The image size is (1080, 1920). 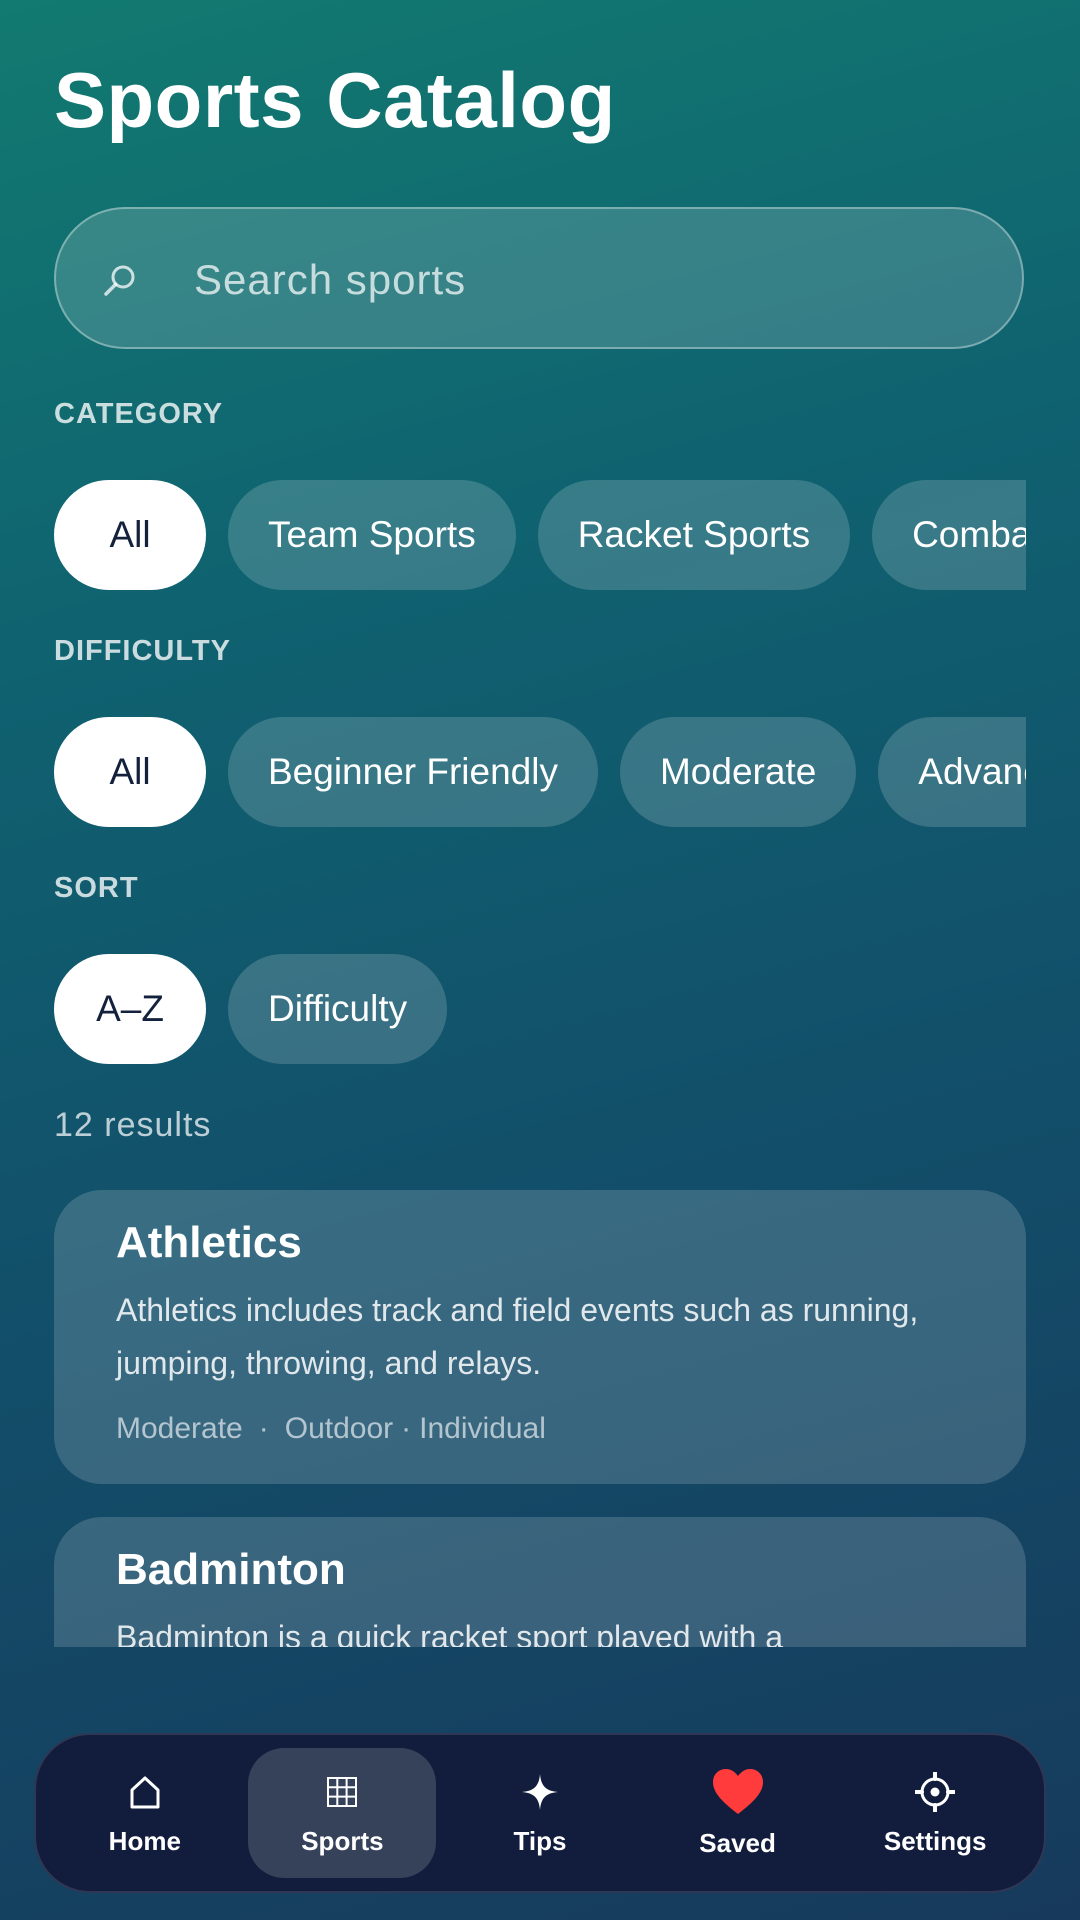 I want to click on sport-card-title: Badminton, so click(x=231, y=1569).